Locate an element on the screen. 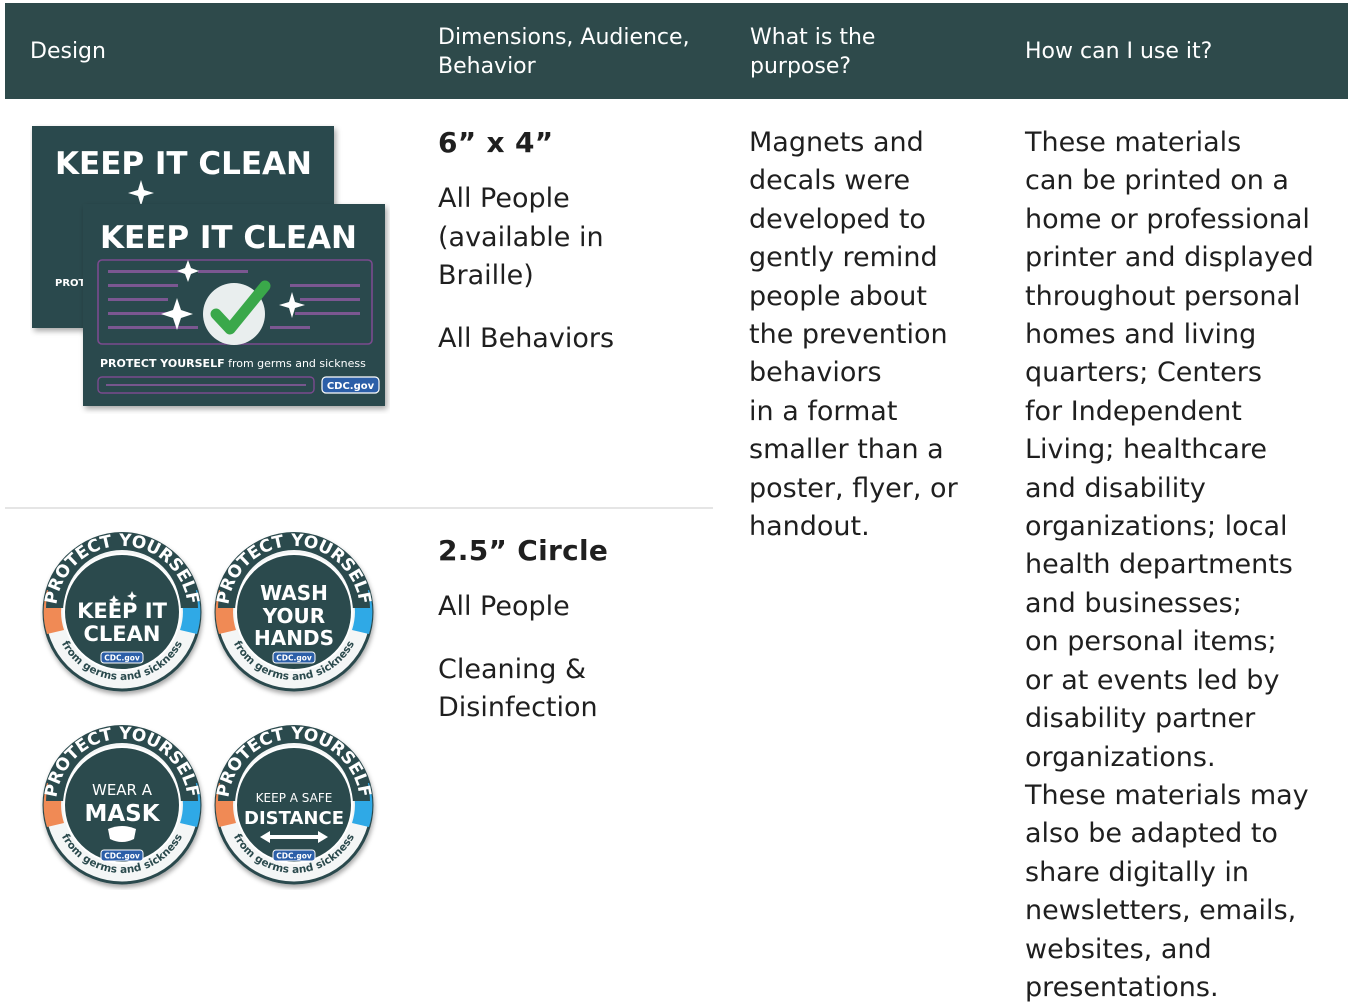  purpose-line: handout. is located at coordinates (809, 527).